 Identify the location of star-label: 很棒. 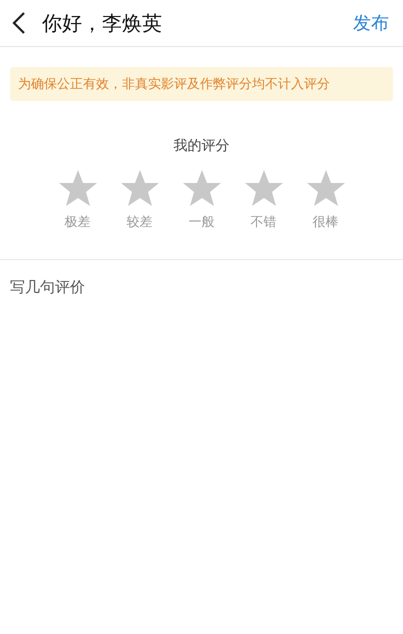
(325, 222).